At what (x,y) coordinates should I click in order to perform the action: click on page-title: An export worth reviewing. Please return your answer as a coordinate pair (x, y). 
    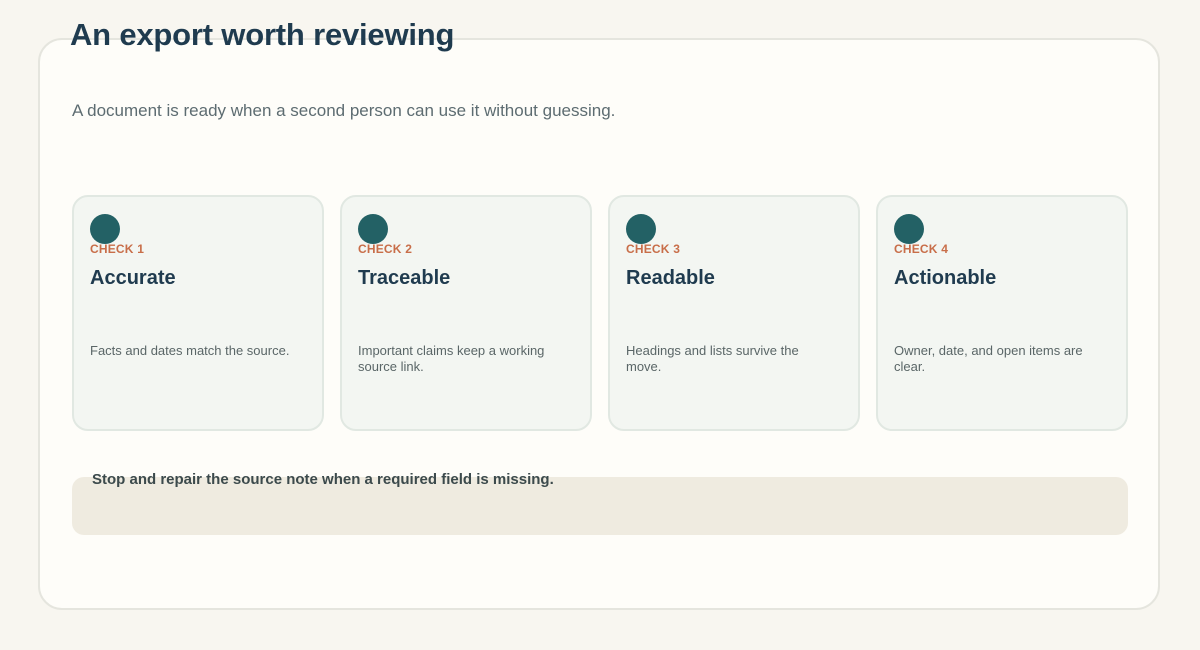
    Looking at the image, I should click on (262, 34).